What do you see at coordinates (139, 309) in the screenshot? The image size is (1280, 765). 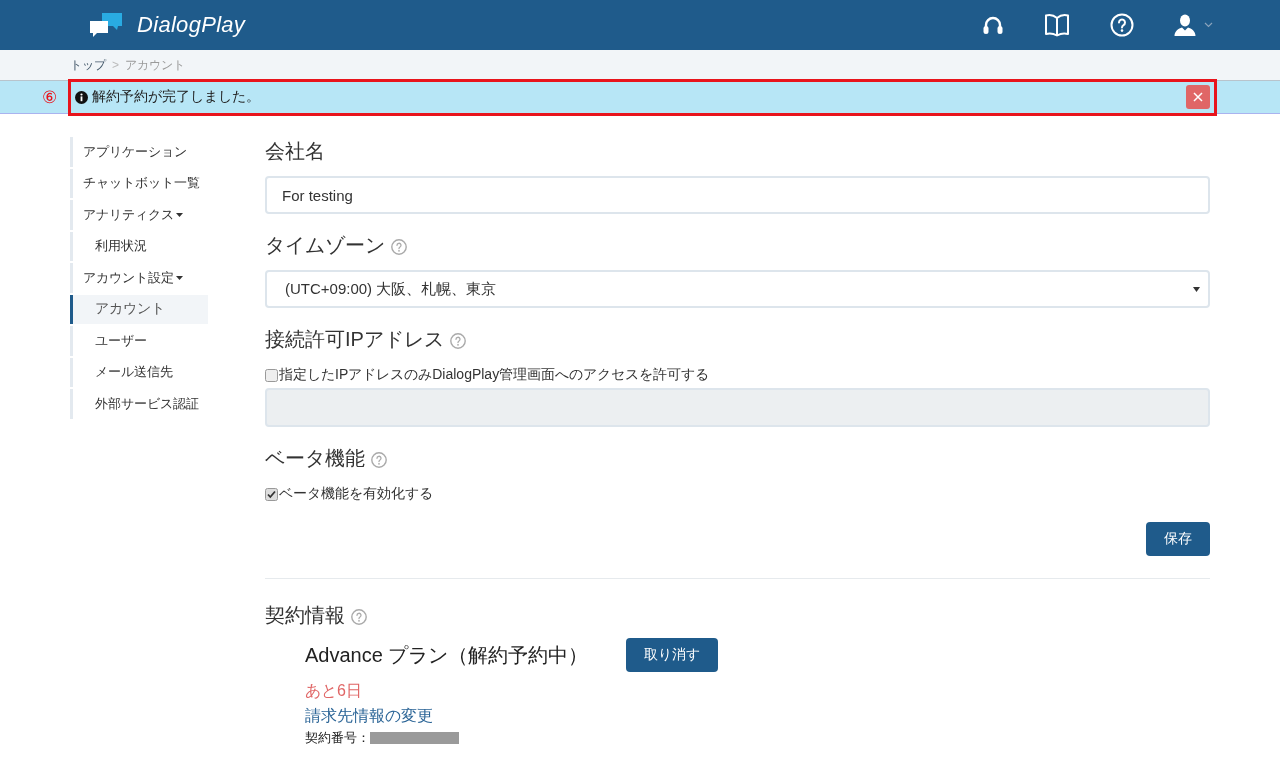 I see `sidebar-item: アカウント` at bounding box center [139, 309].